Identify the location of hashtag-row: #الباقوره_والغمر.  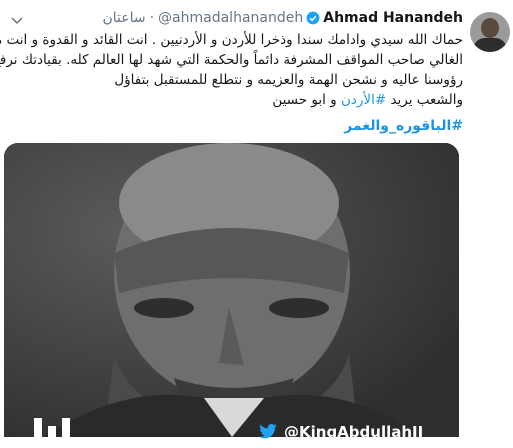
(403, 126).